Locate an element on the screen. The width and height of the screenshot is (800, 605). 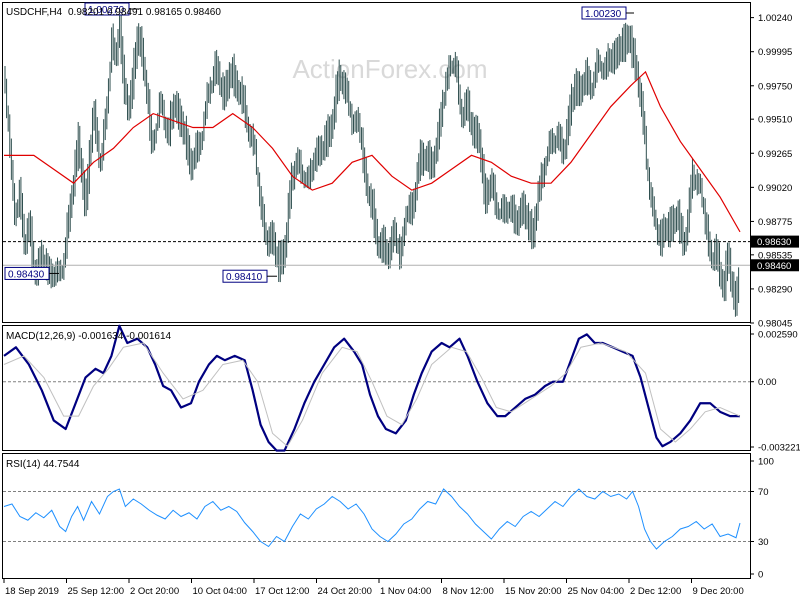
y-tick-label: 0.98775 is located at coordinates (775, 222).